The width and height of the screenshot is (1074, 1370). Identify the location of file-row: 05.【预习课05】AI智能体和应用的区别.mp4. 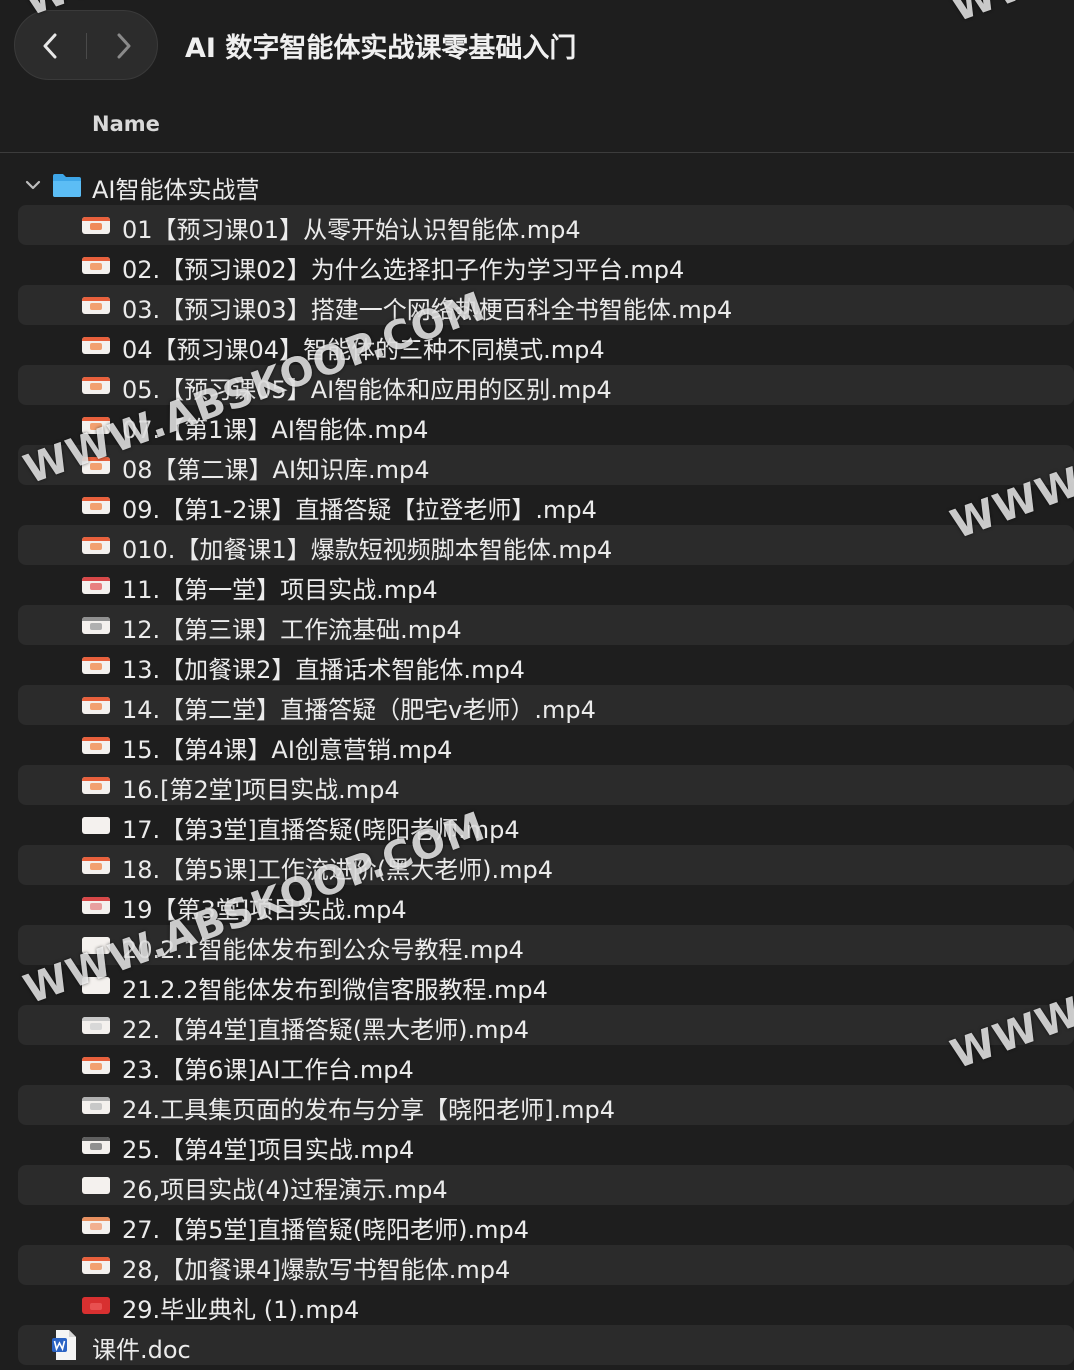
(546, 385).